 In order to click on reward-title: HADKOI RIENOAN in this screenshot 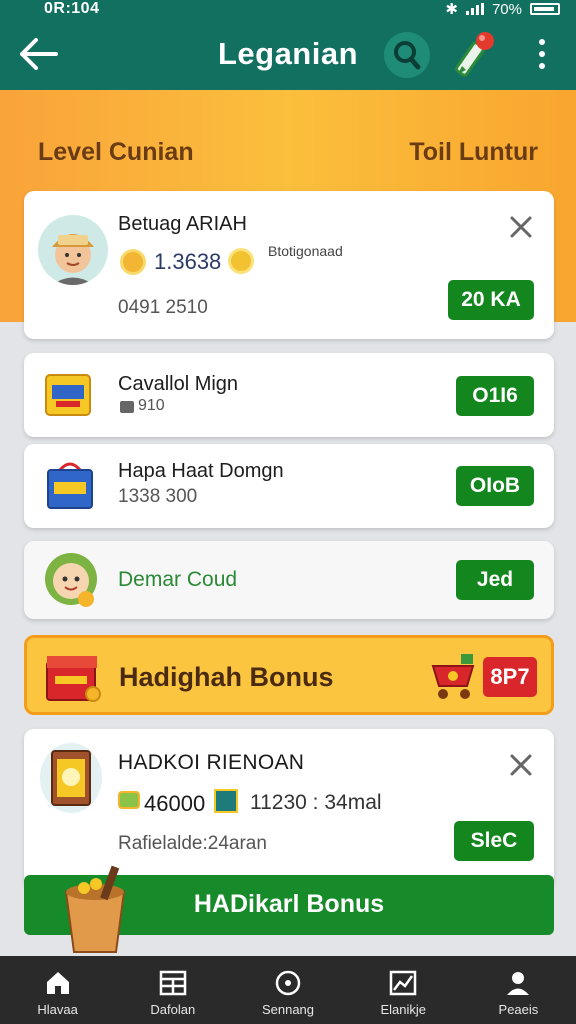, I will do `click(211, 762)`.